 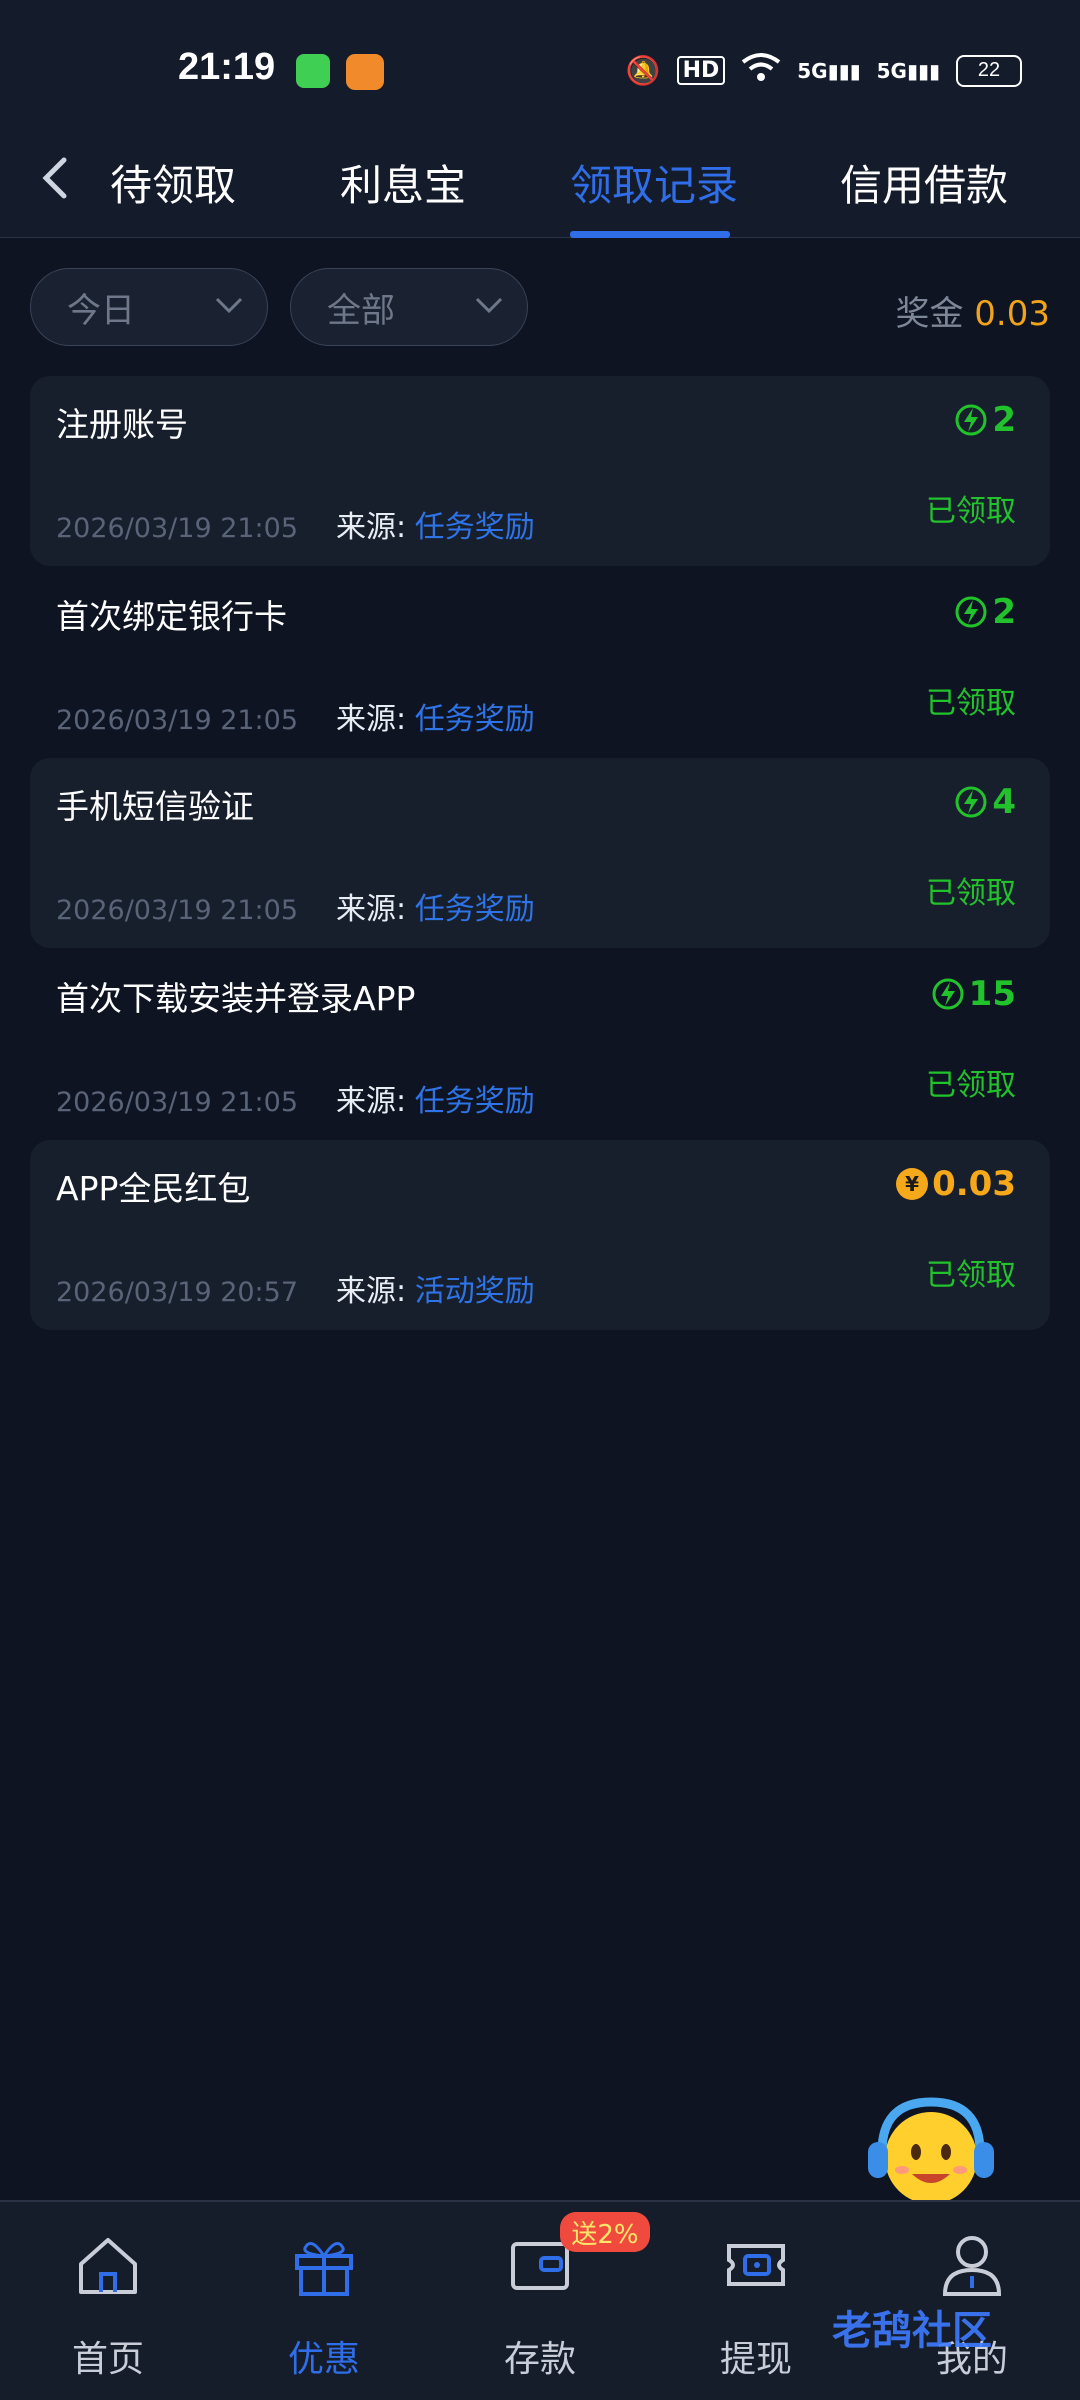 I want to click on home-icon, so click(x=108, y=2266).